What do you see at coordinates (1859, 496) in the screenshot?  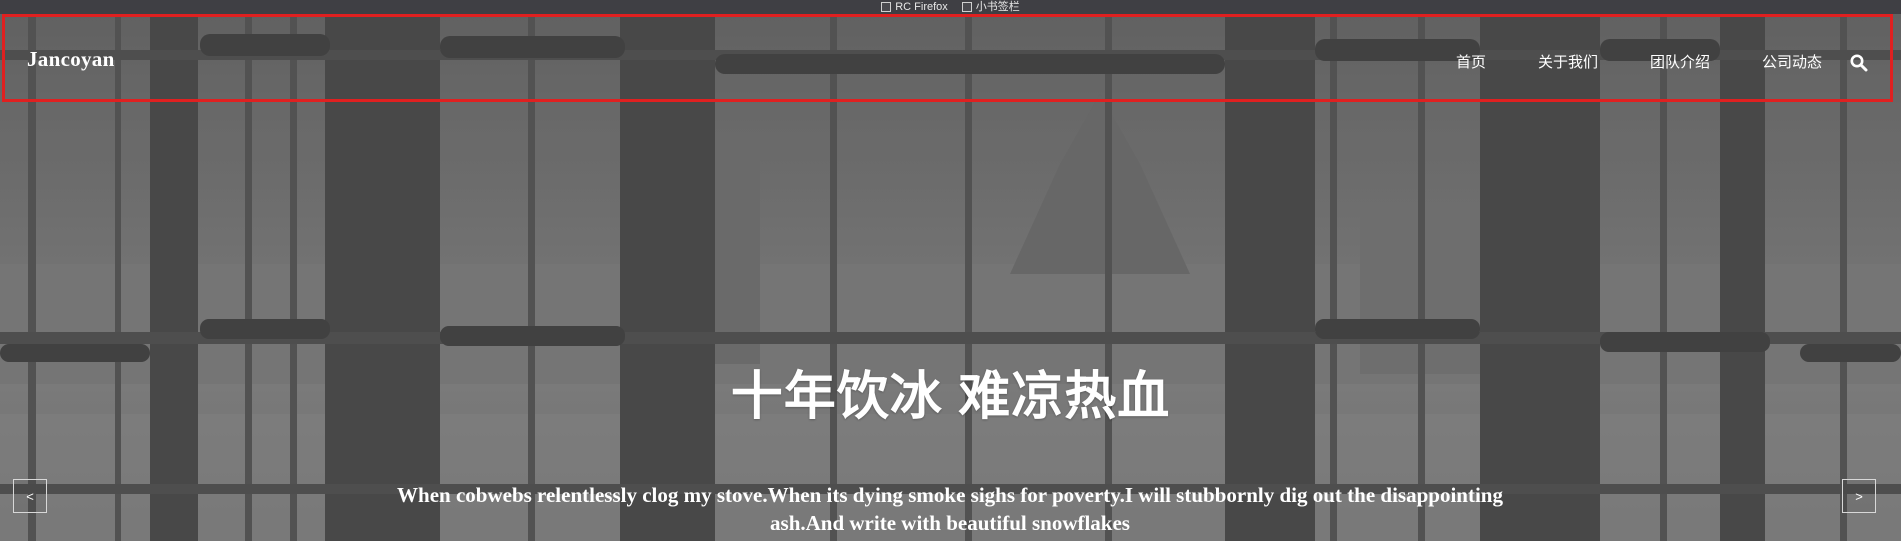 I see `carousel-next-button: >` at bounding box center [1859, 496].